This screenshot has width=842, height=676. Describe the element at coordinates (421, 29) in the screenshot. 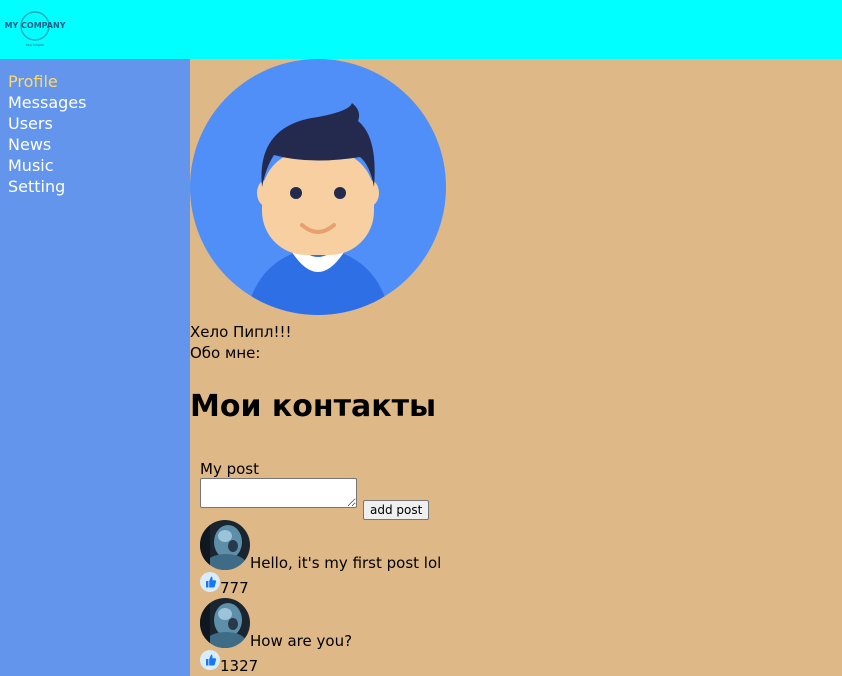

I see `header: MY COMPANY tag slogan` at that location.